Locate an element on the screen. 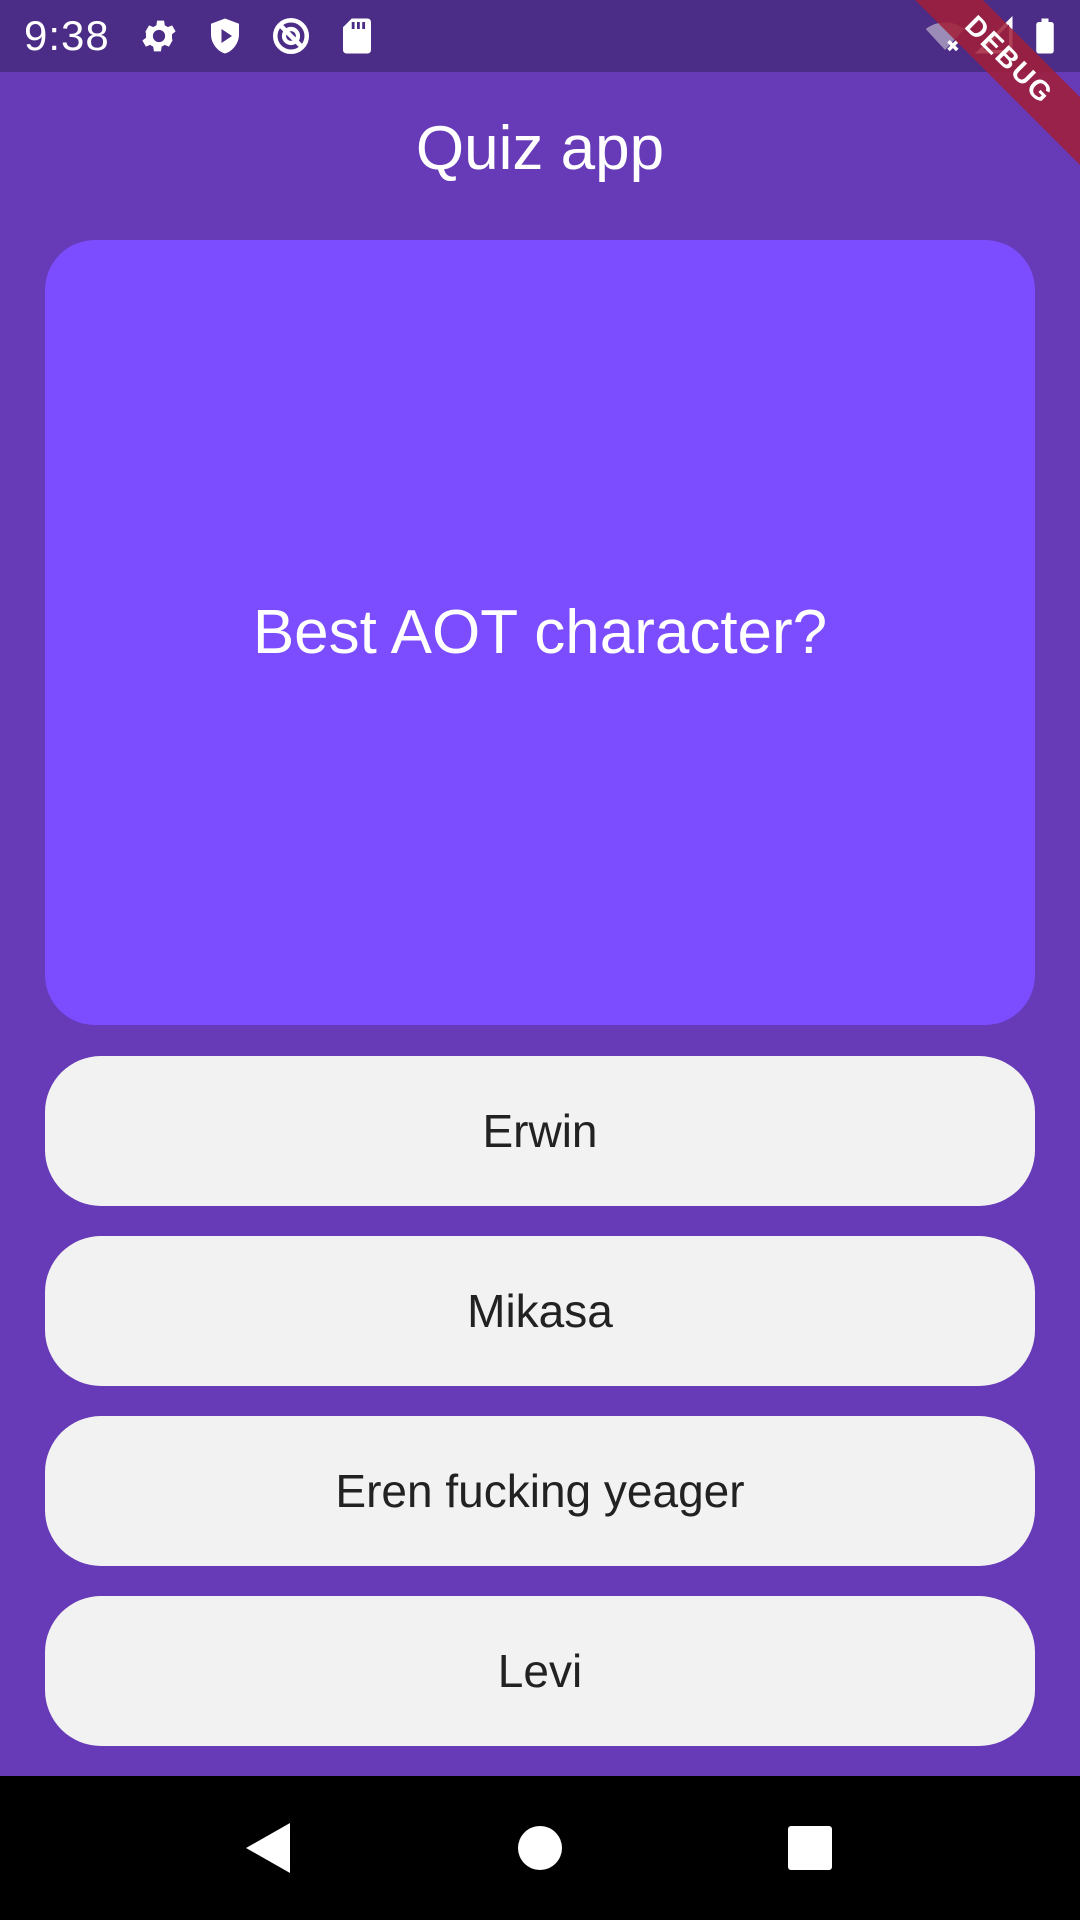 This screenshot has height=1920, width=1080. home-icon is located at coordinates (540, 1848).